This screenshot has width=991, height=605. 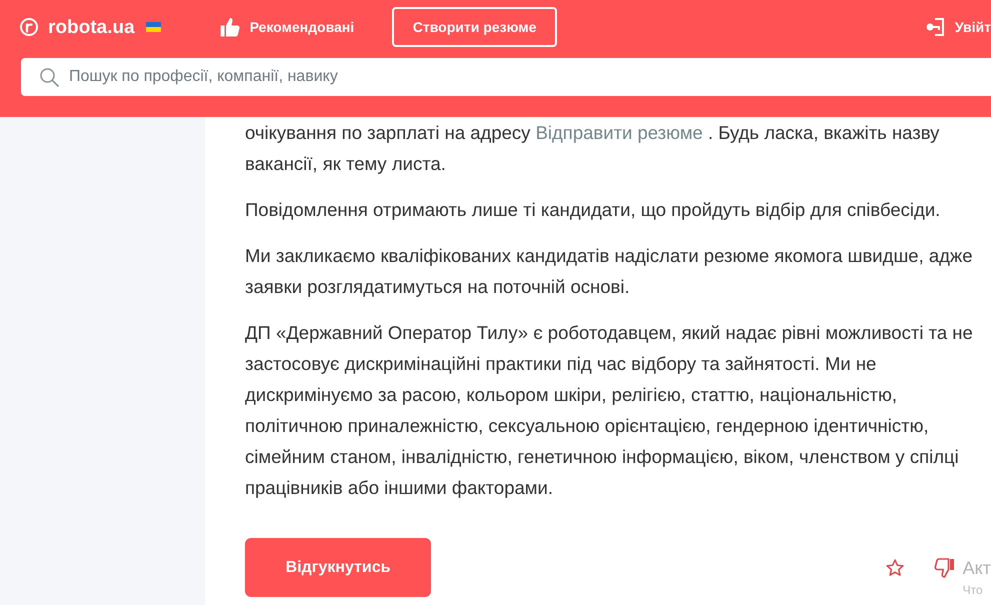 I want to click on thumbs-down-icon, so click(x=943, y=568).